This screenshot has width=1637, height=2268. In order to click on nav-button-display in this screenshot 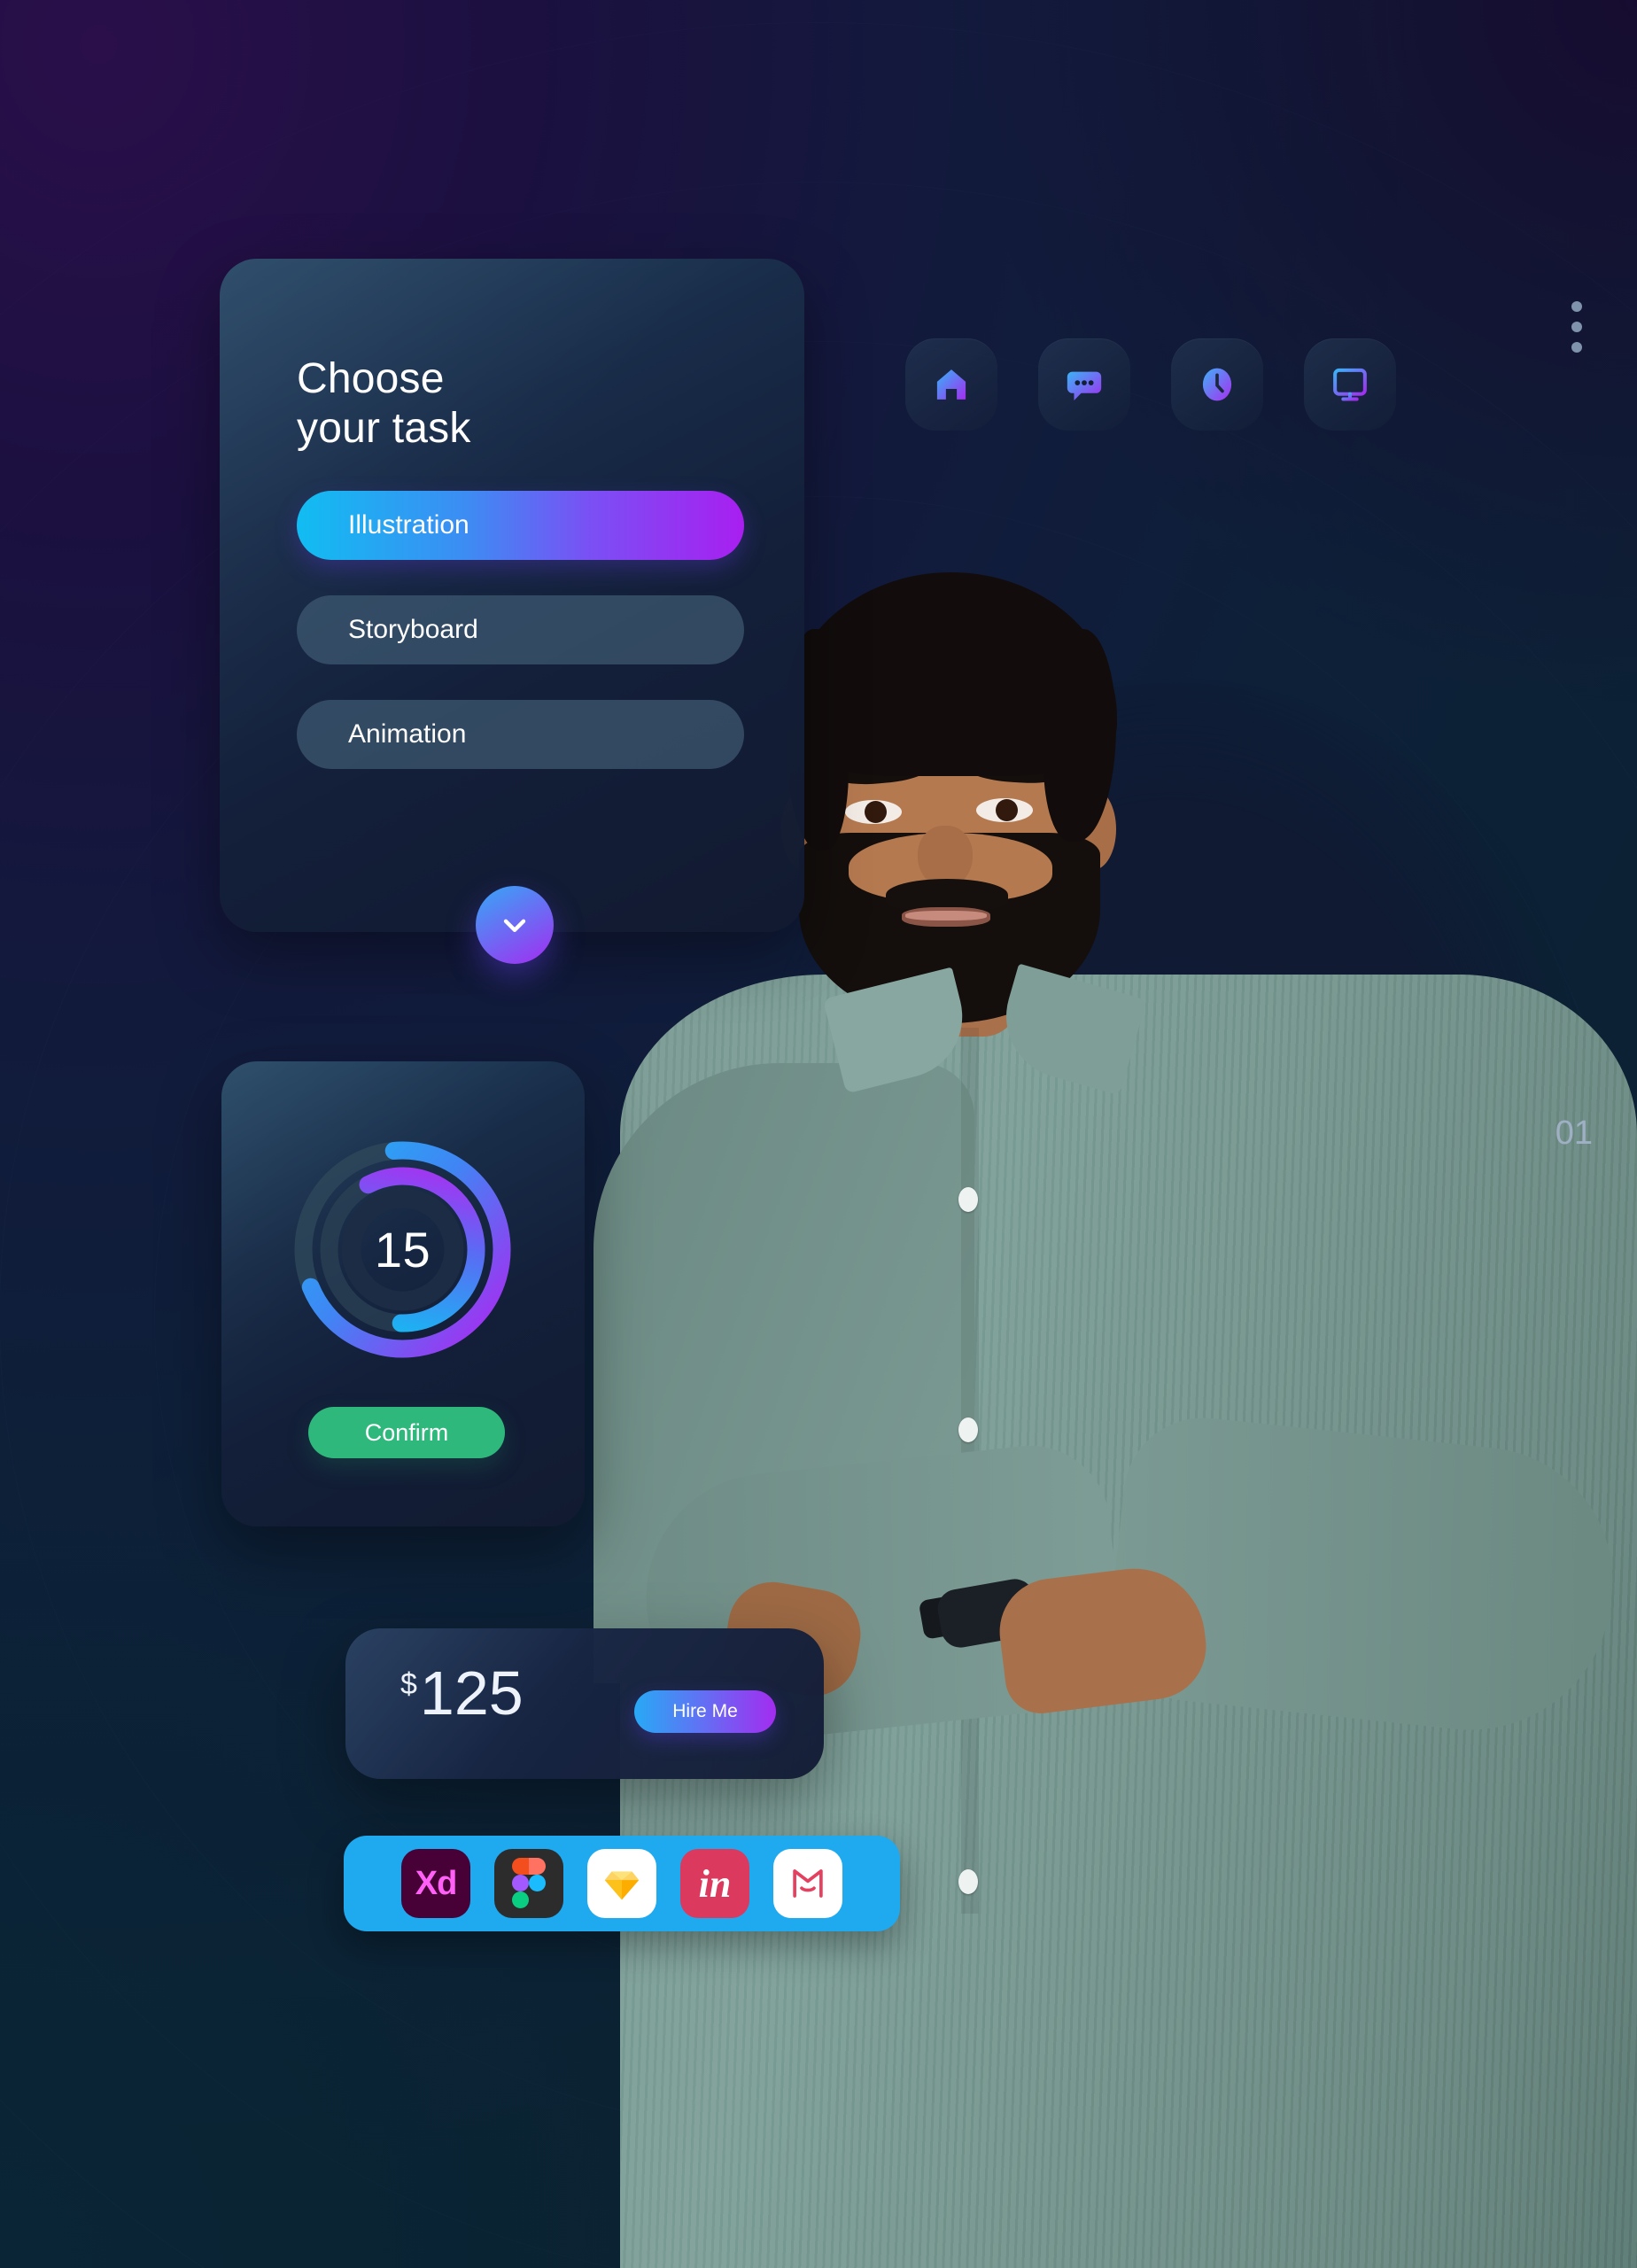, I will do `click(1350, 384)`.